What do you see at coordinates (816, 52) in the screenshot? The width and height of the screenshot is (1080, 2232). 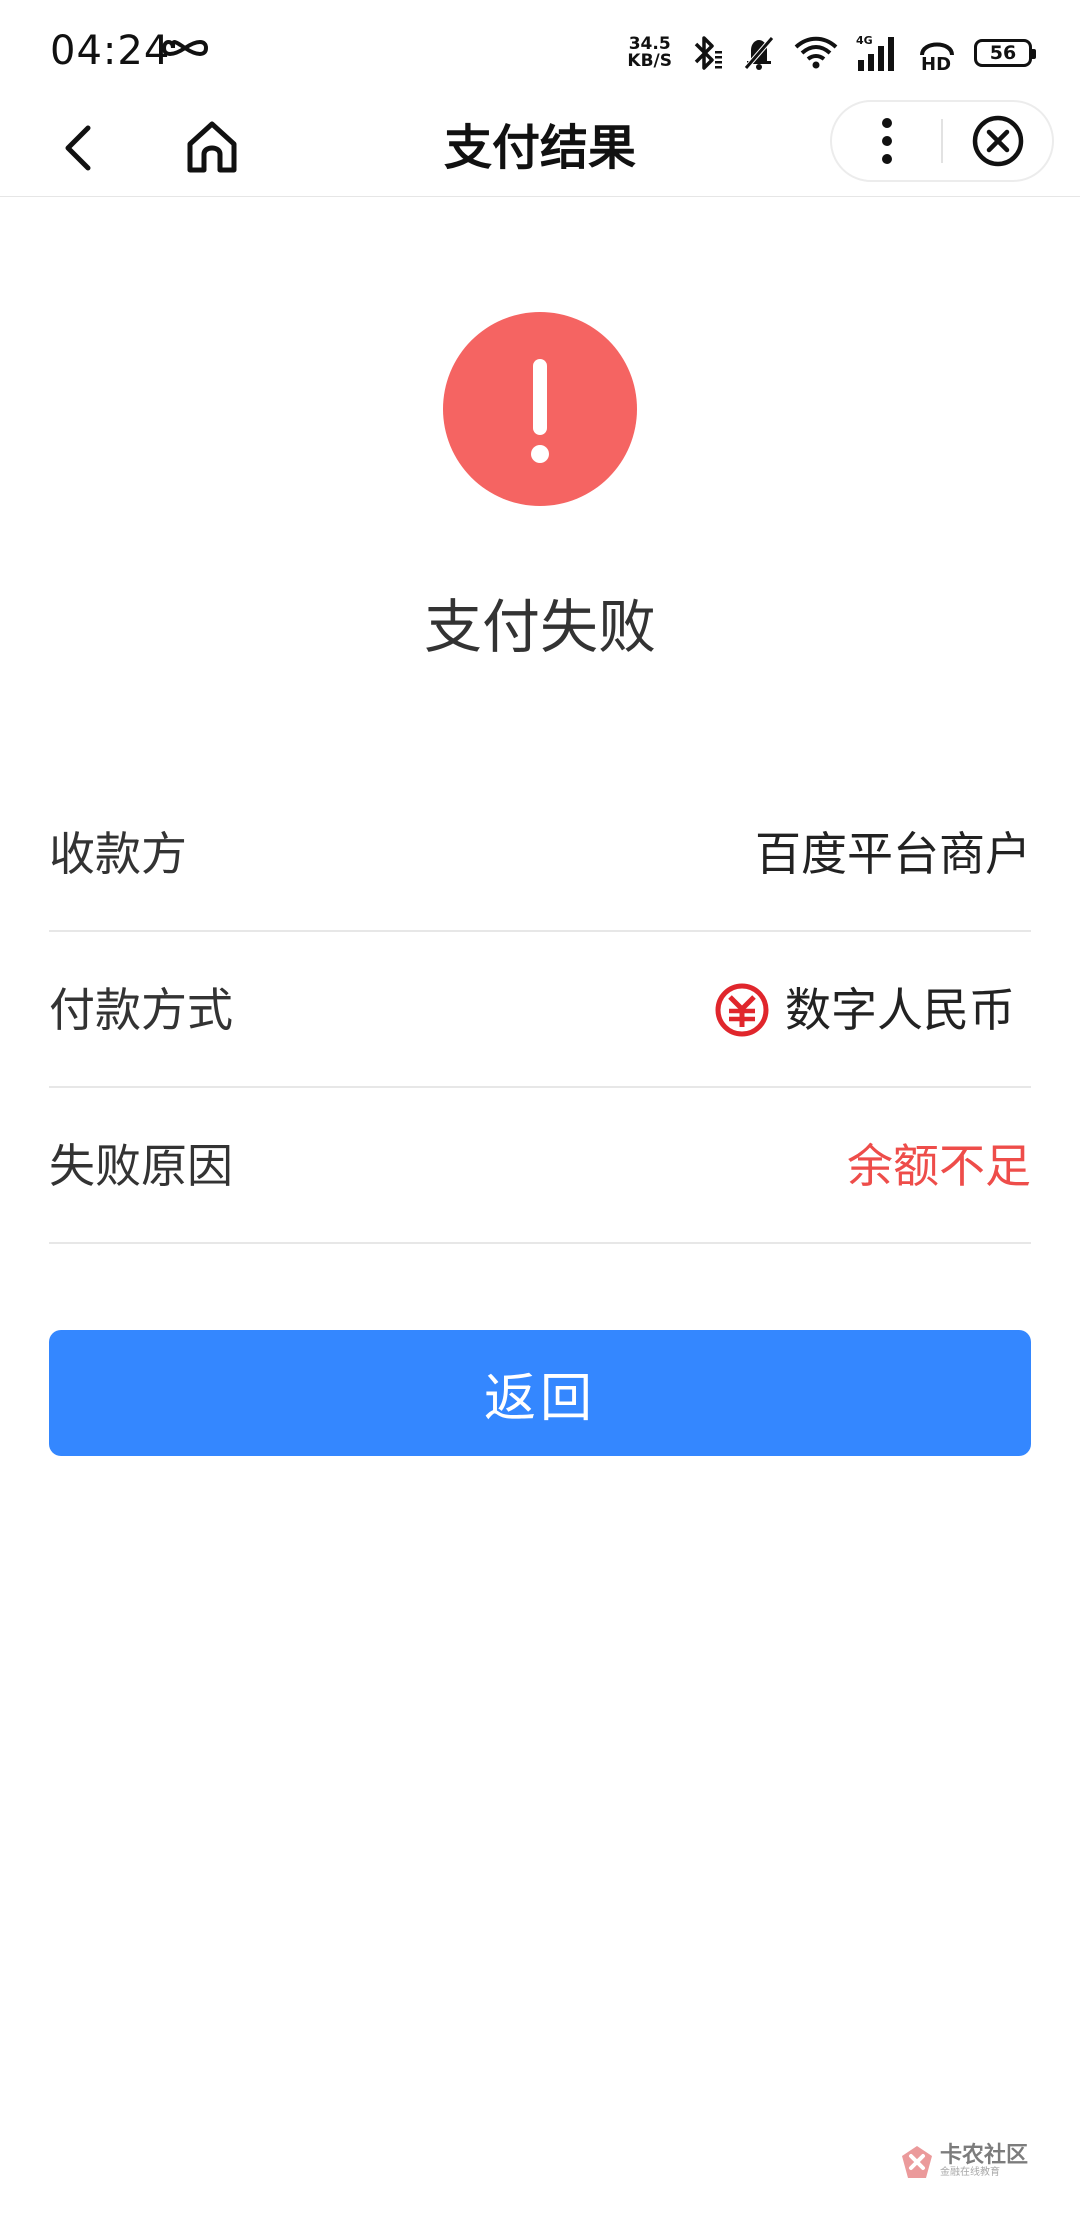 I see `wifi-icon` at bounding box center [816, 52].